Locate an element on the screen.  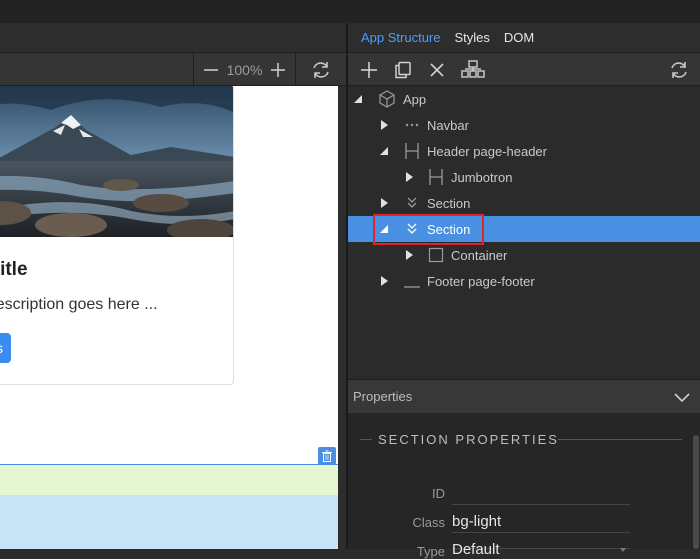
scrollbar-thumb is located at coordinates (696, 492).